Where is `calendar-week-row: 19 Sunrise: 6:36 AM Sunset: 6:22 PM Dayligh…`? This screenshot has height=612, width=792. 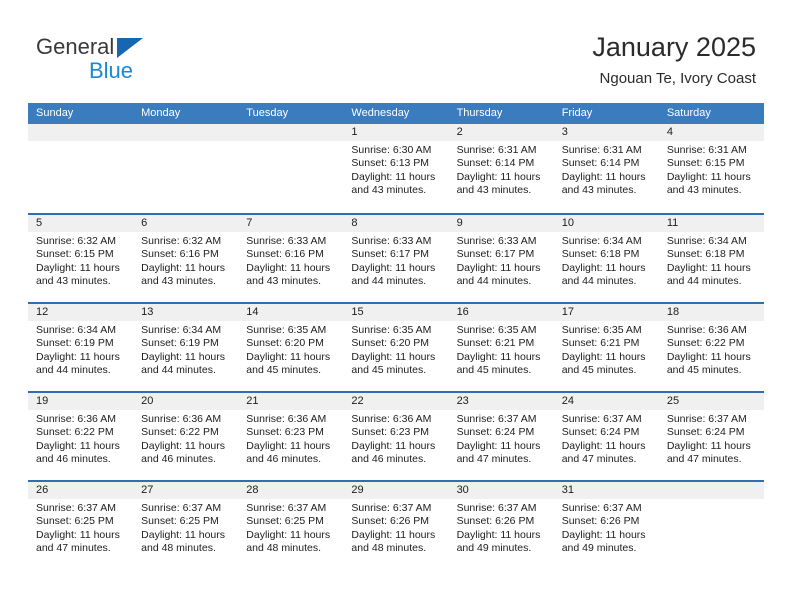 calendar-week-row: 19 Sunrise: 6:36 AM Sunset: 6:22 PM Dayligh… is located at coordinates (396, 435).